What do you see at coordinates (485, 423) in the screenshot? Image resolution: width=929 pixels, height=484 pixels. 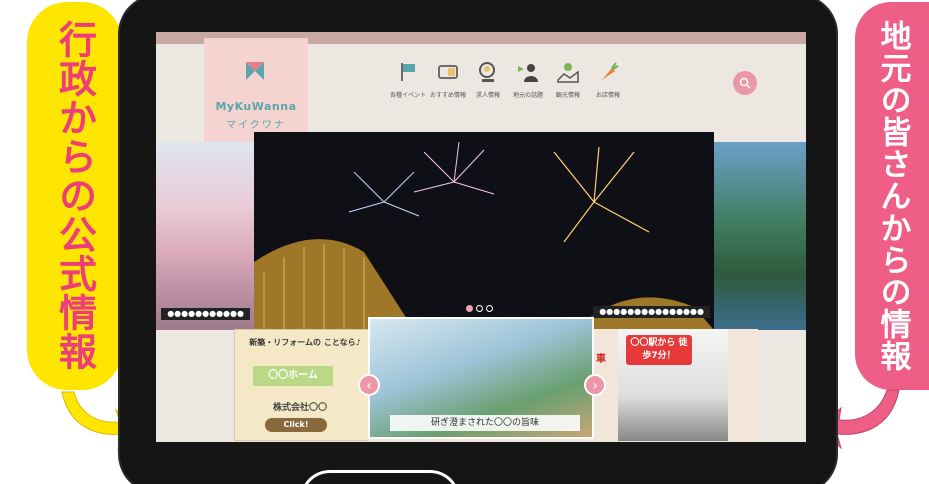 I see `ad-center-caption: 研ぎ澄まされた〇〇の旨味` at bounding box center [485, 423].